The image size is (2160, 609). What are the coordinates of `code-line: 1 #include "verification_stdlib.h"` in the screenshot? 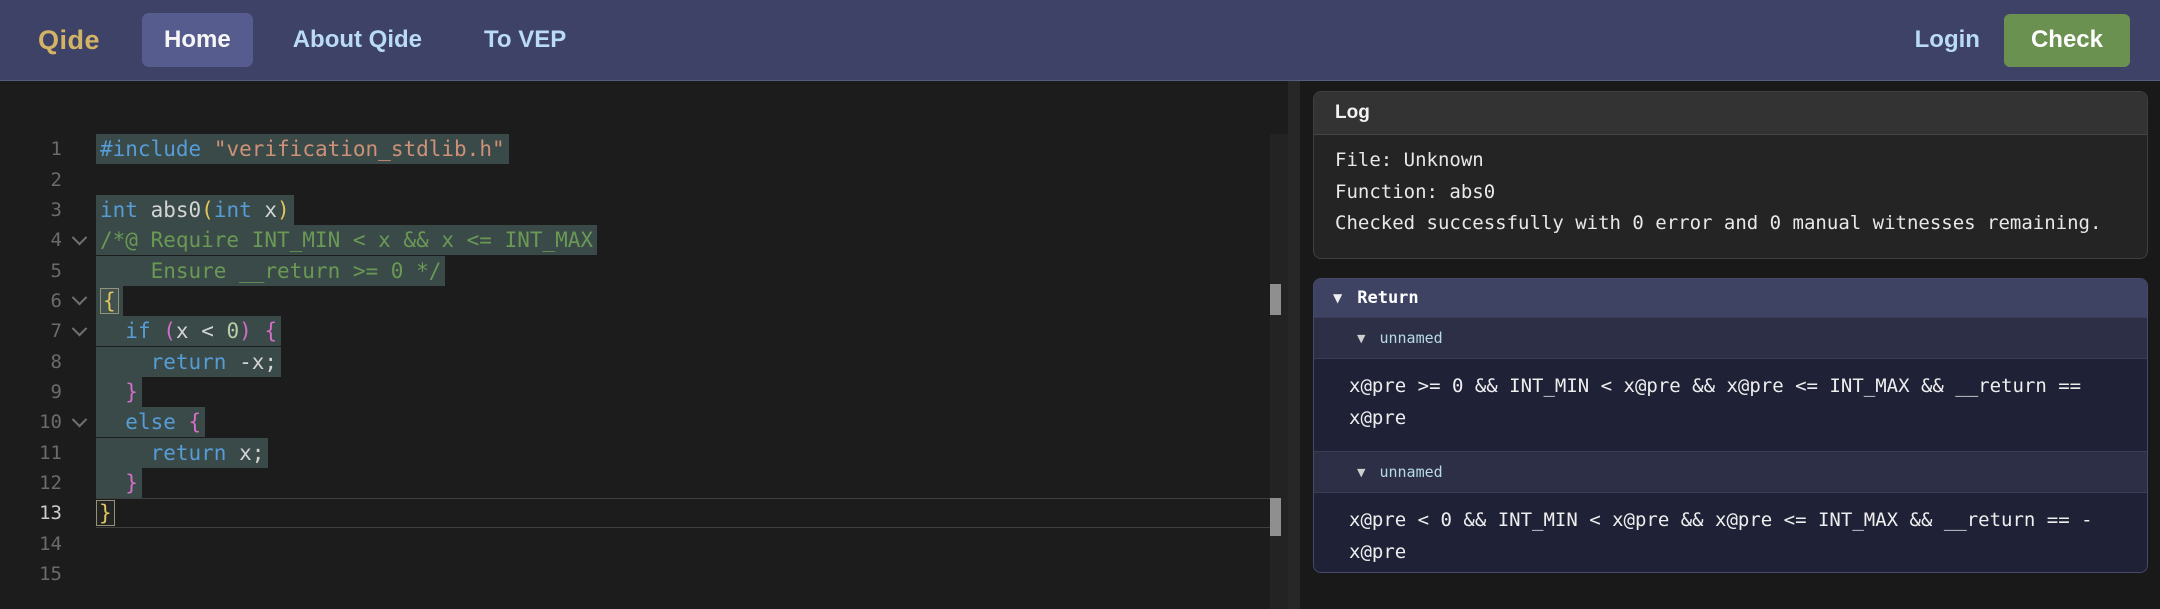 It's located at (635, 149).